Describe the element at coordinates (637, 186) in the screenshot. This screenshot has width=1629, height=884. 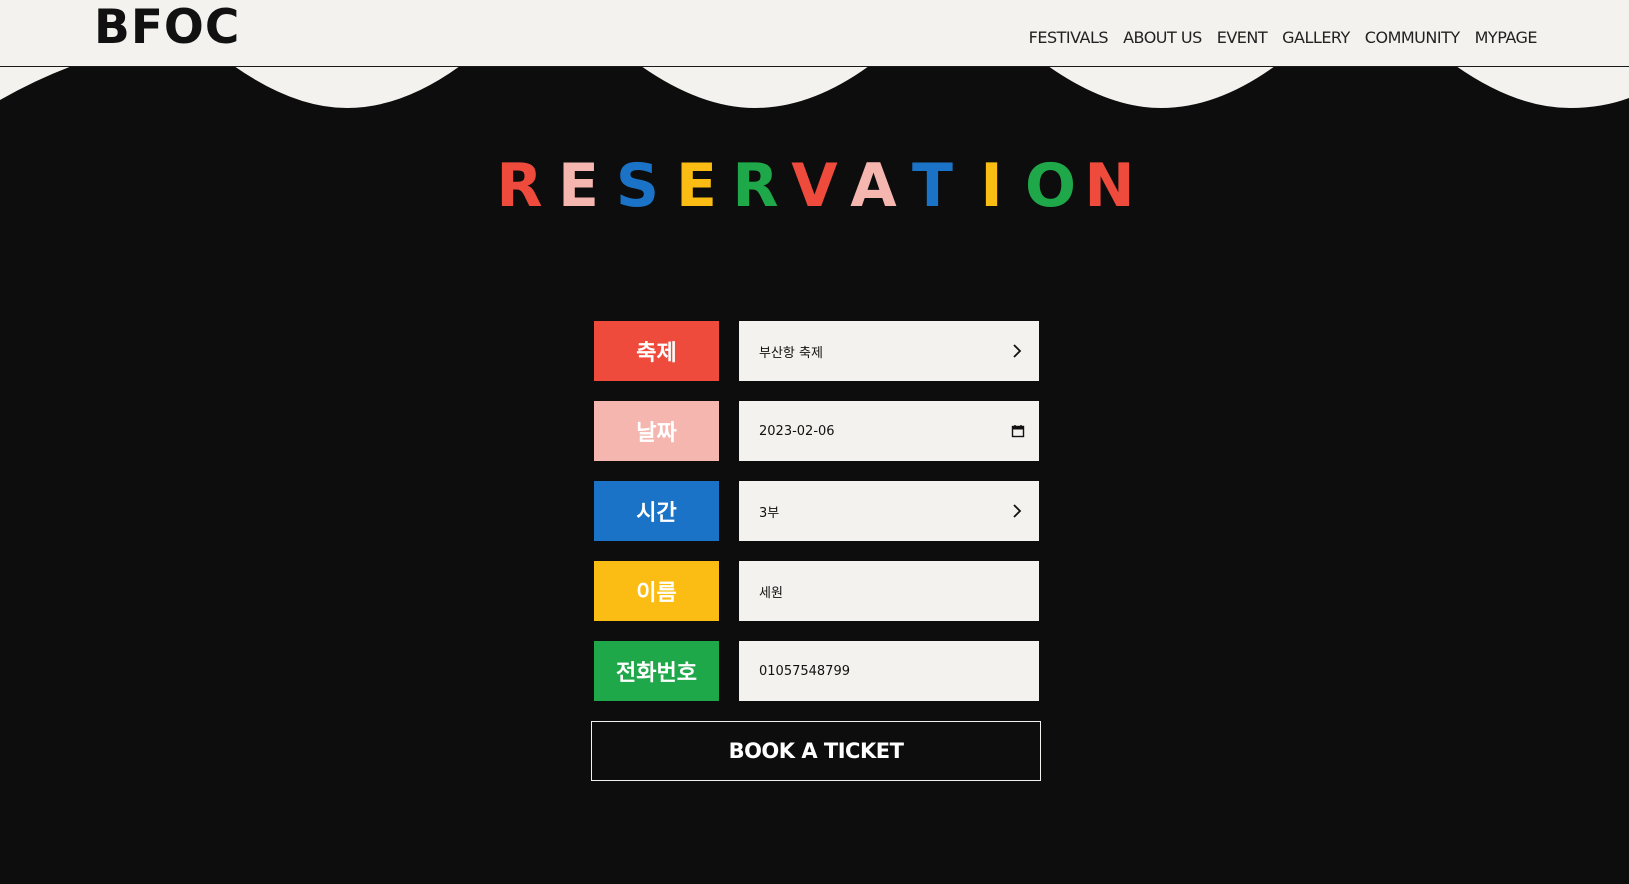
I see `title-letter: S` at that location.